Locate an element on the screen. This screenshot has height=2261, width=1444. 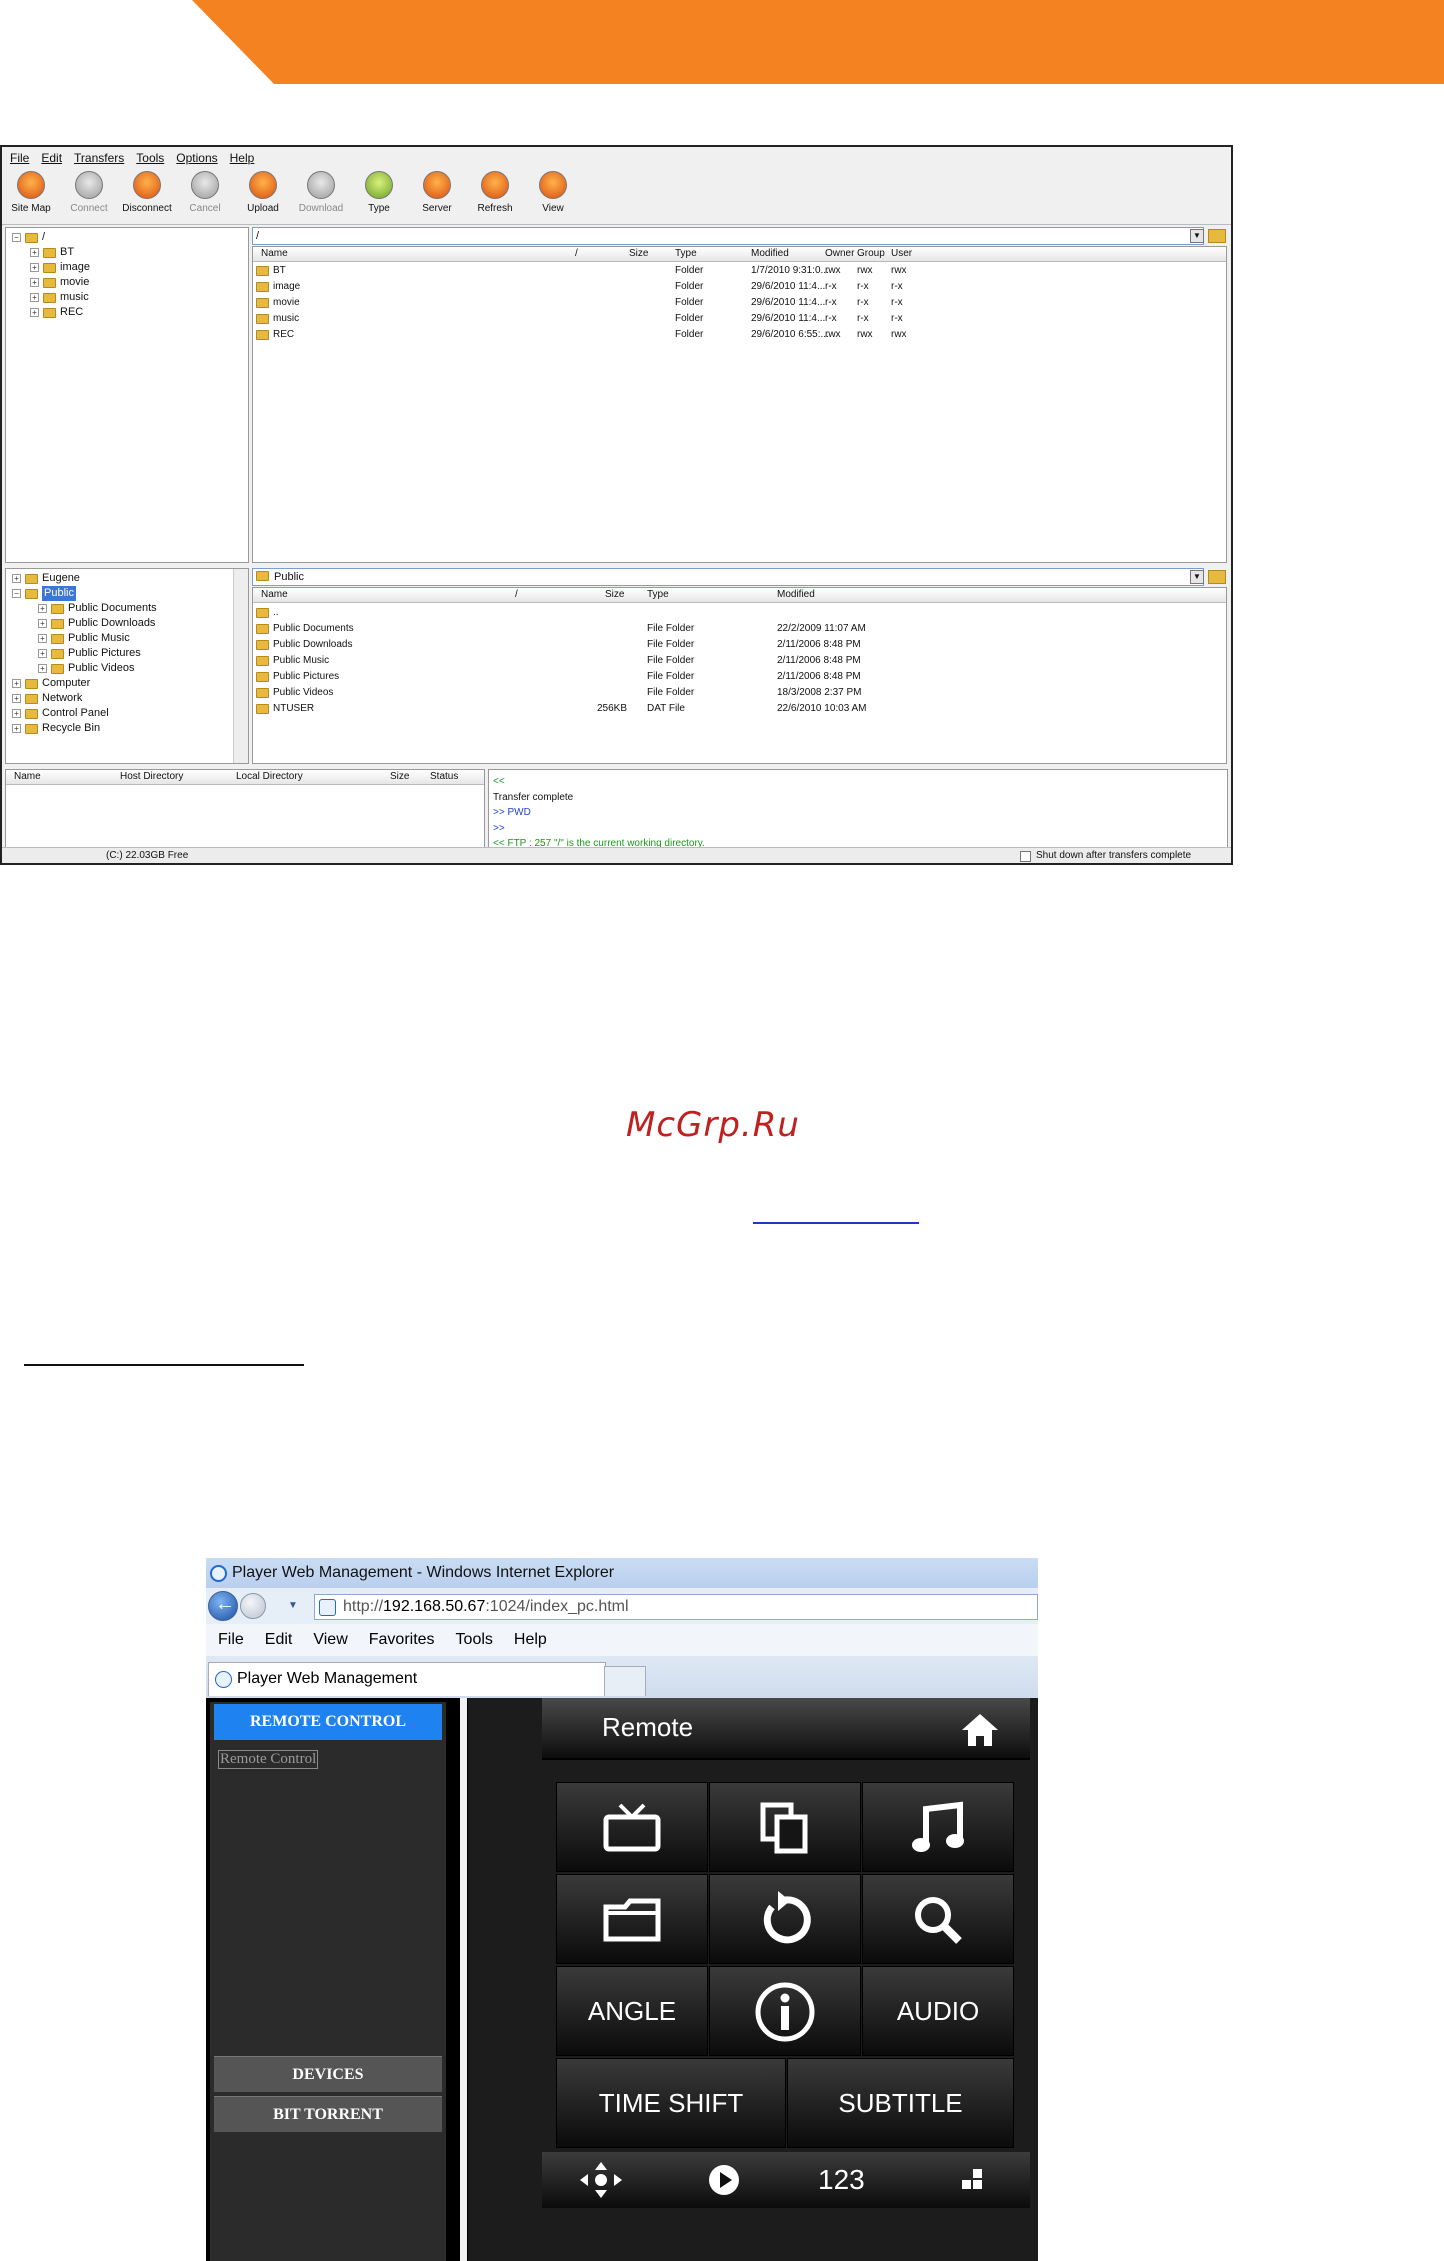
back-button: ← is located at coordinates (223, 1606).